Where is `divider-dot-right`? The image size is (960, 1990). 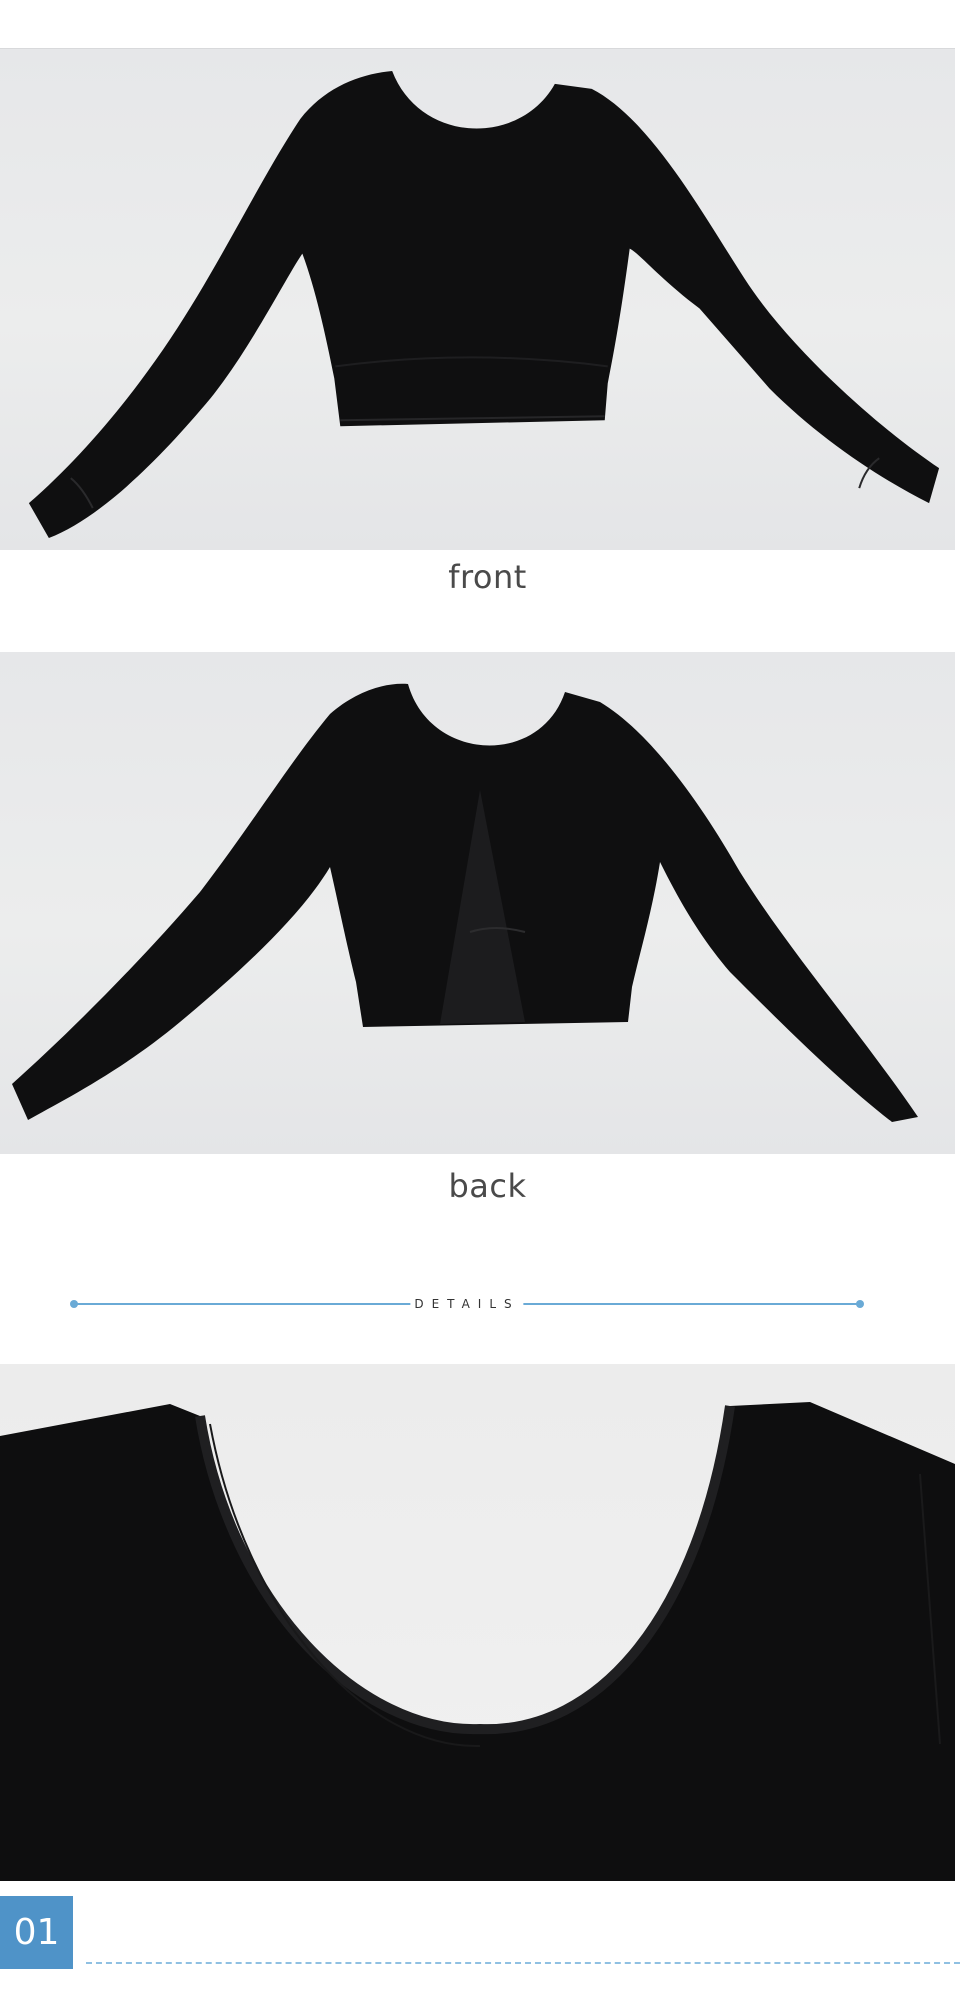
divider-dot-right is located at coordinates (860, 1304).